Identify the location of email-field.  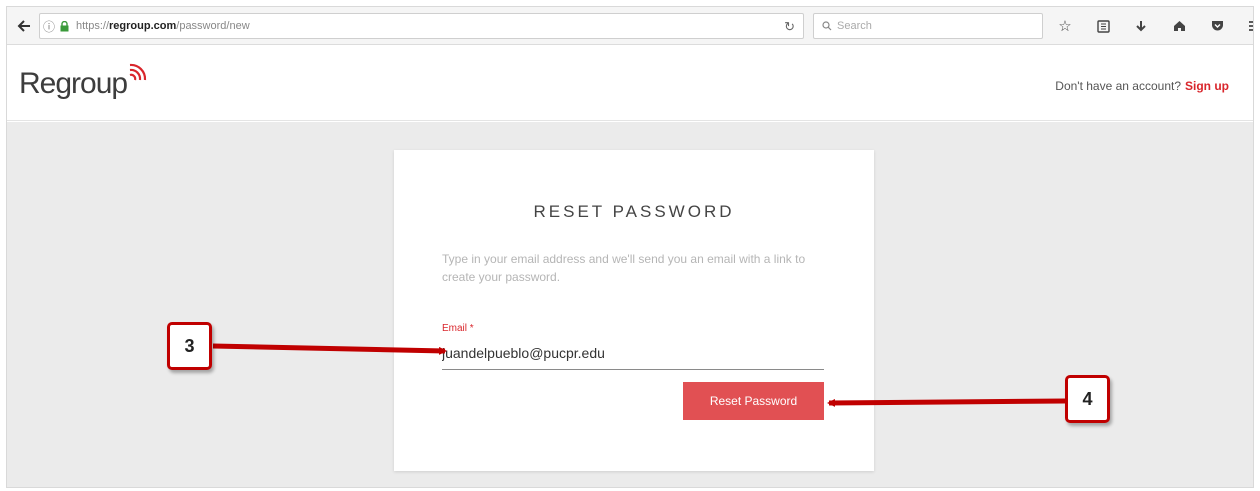
(633, 353).